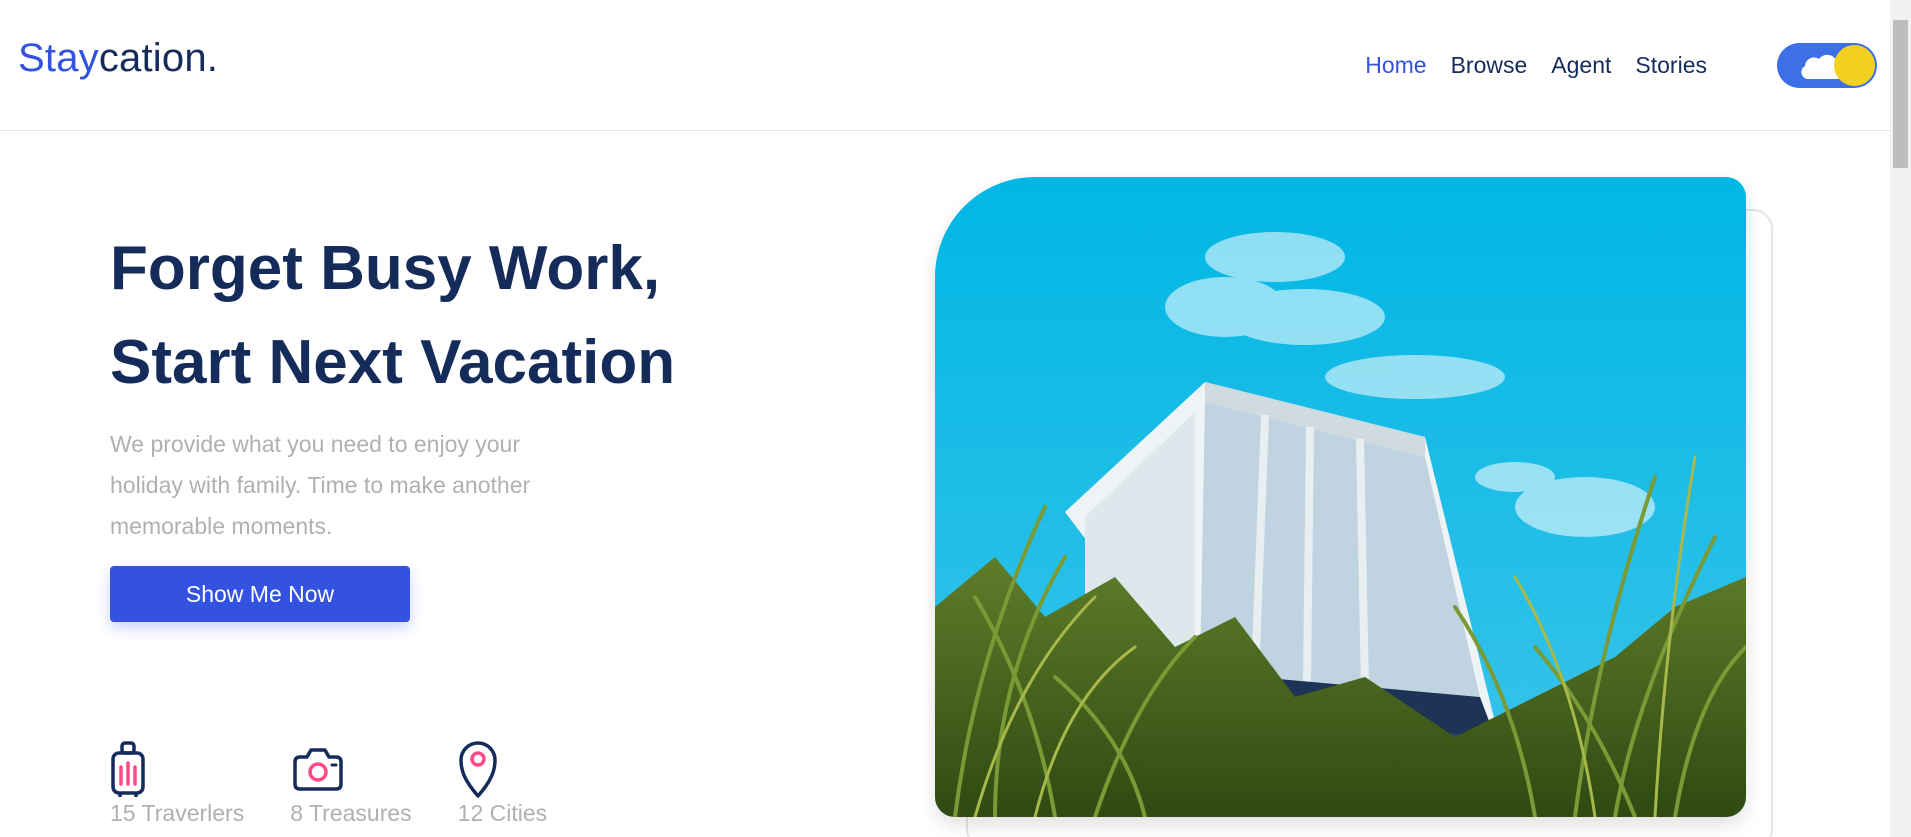 This screenshot has height=837, width=1911. Describe the element at coordinates (502, 813) in the screenshot. I see `stat-label: 12 Cities` at that location.